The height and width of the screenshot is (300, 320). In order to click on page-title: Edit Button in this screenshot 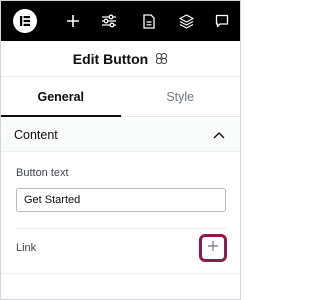, I will do `click(110, 58)`.